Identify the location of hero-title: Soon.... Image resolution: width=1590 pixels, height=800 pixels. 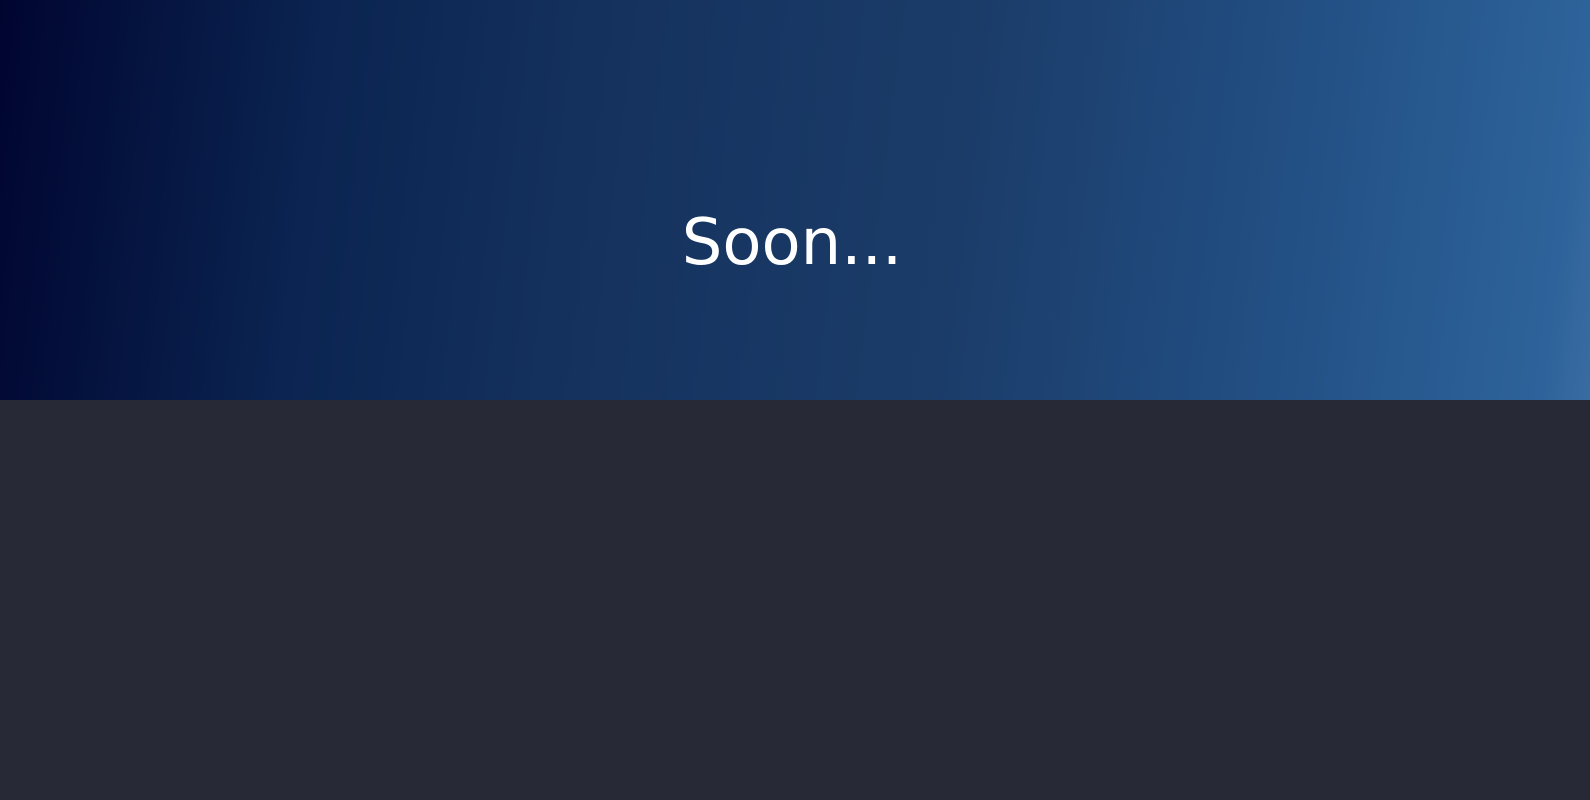
(792, 242).